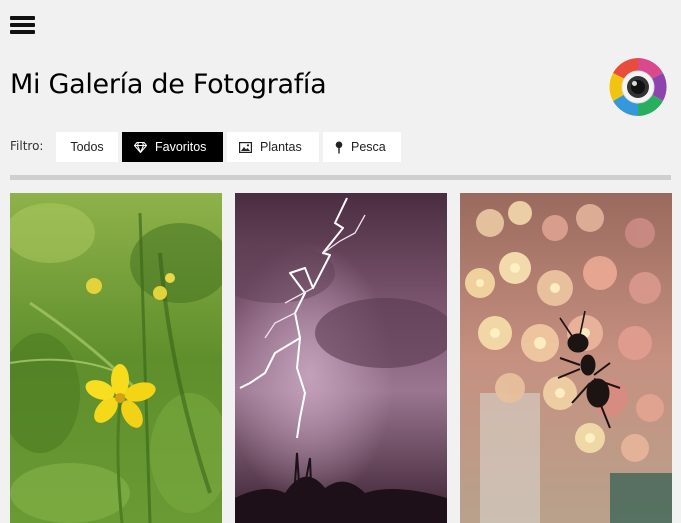  What do you see at coordinates (368, 147) in the screenshot?
I see `filter-pesca-label: Pesca` at bounding box center [368, 147].